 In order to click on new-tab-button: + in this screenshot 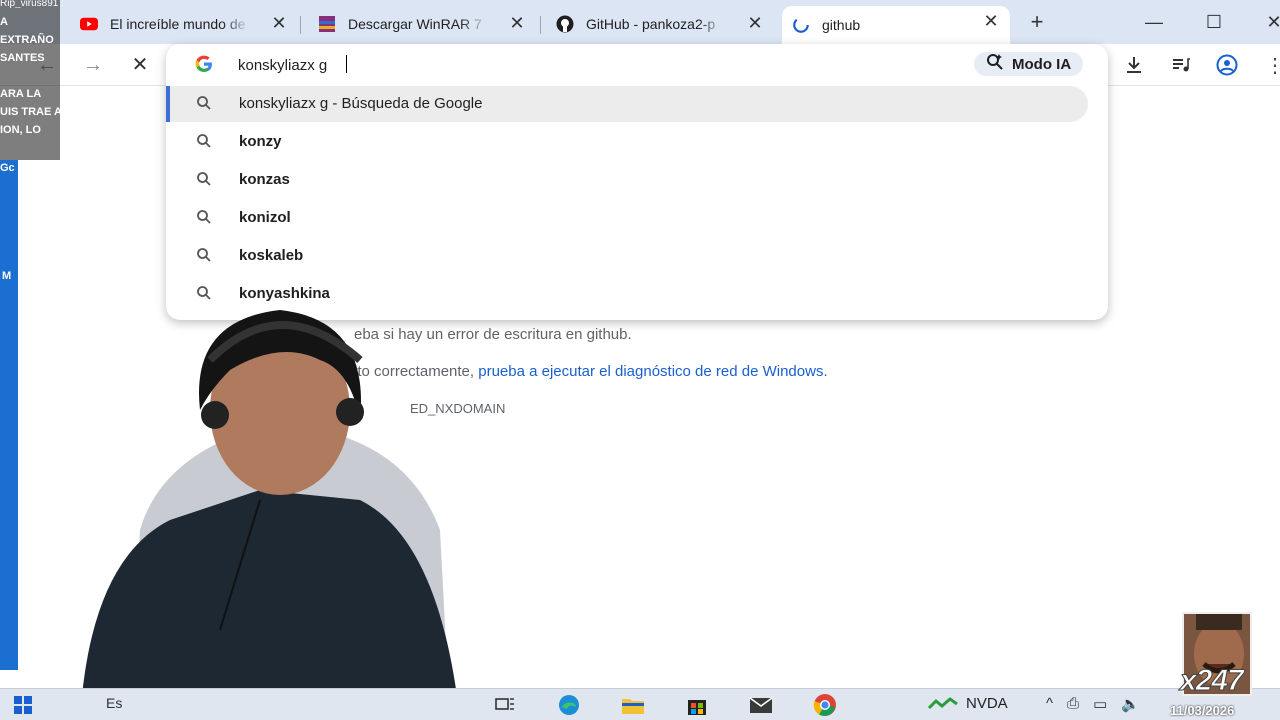, I will do `click(1037, 22)`.